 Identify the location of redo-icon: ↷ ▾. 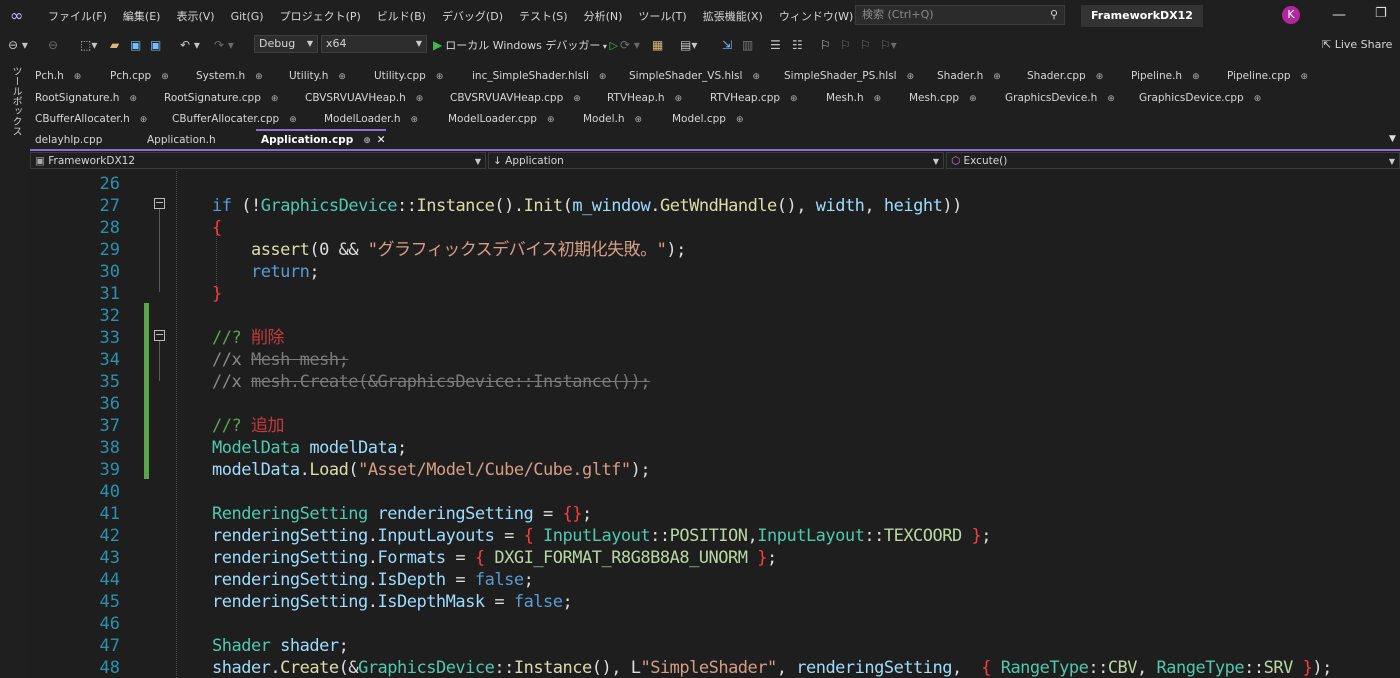
(224, 45).